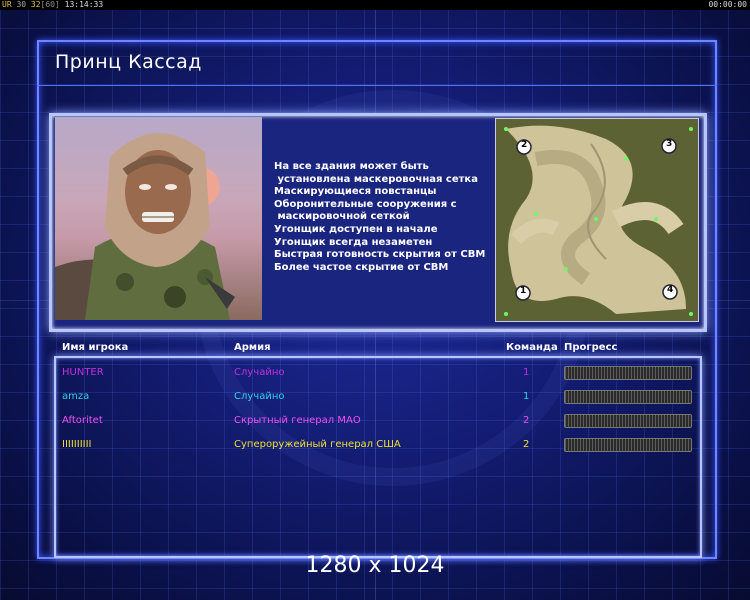 The image size is (750, 600). Describe the element at coordinates (375, 5) in the screenshot. I see `debug-top-bar: UR 30 32[60] 13:14:33 00:00:00` at that location.